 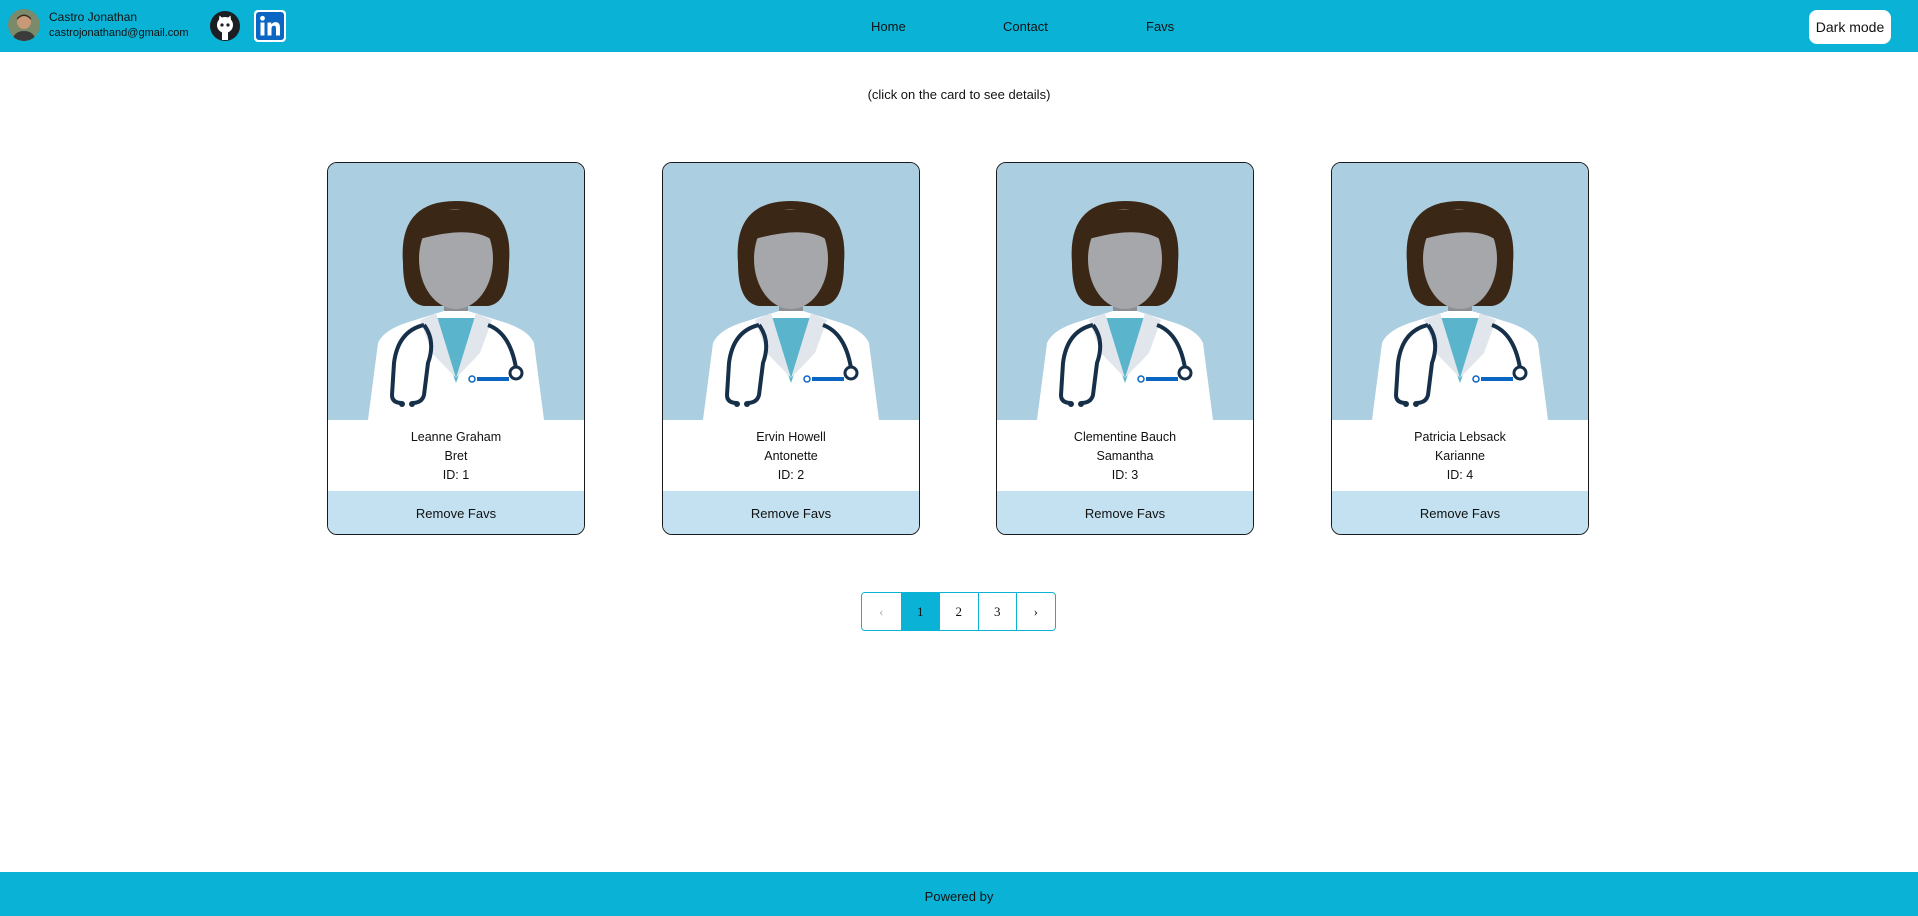 I want to click on pagination: ‹ 1 2 3 ›, so click(x=958, y=611).